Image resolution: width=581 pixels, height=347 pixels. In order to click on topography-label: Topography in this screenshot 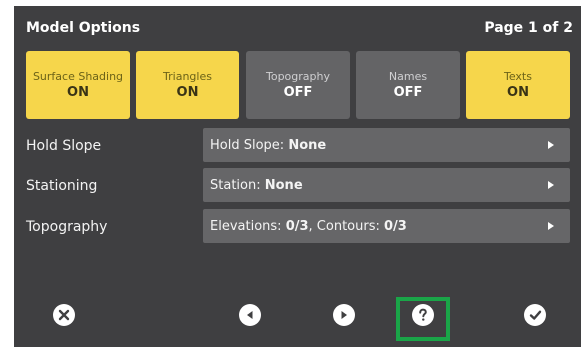, I will do `click(67, 227)`.